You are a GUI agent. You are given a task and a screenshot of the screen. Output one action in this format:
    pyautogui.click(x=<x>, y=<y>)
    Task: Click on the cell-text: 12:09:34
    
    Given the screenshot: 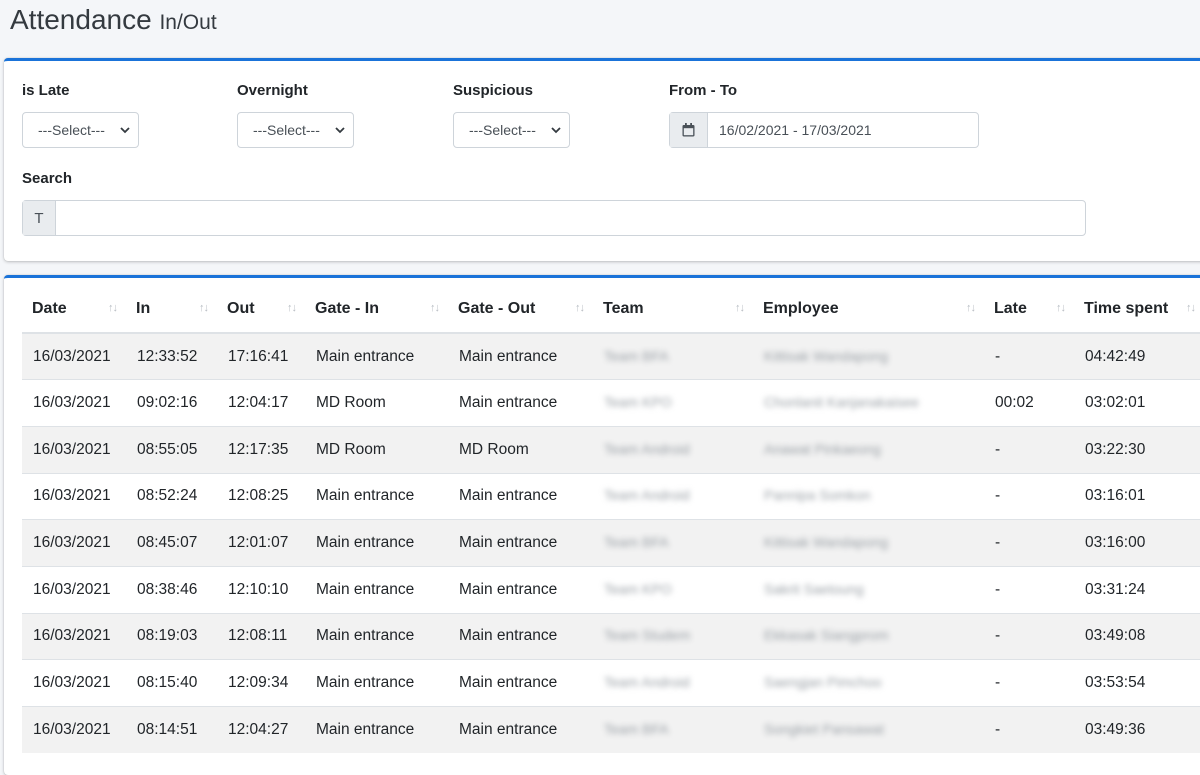 What is the action you would take?
    pyautogui.click(x=258, y=683)
    